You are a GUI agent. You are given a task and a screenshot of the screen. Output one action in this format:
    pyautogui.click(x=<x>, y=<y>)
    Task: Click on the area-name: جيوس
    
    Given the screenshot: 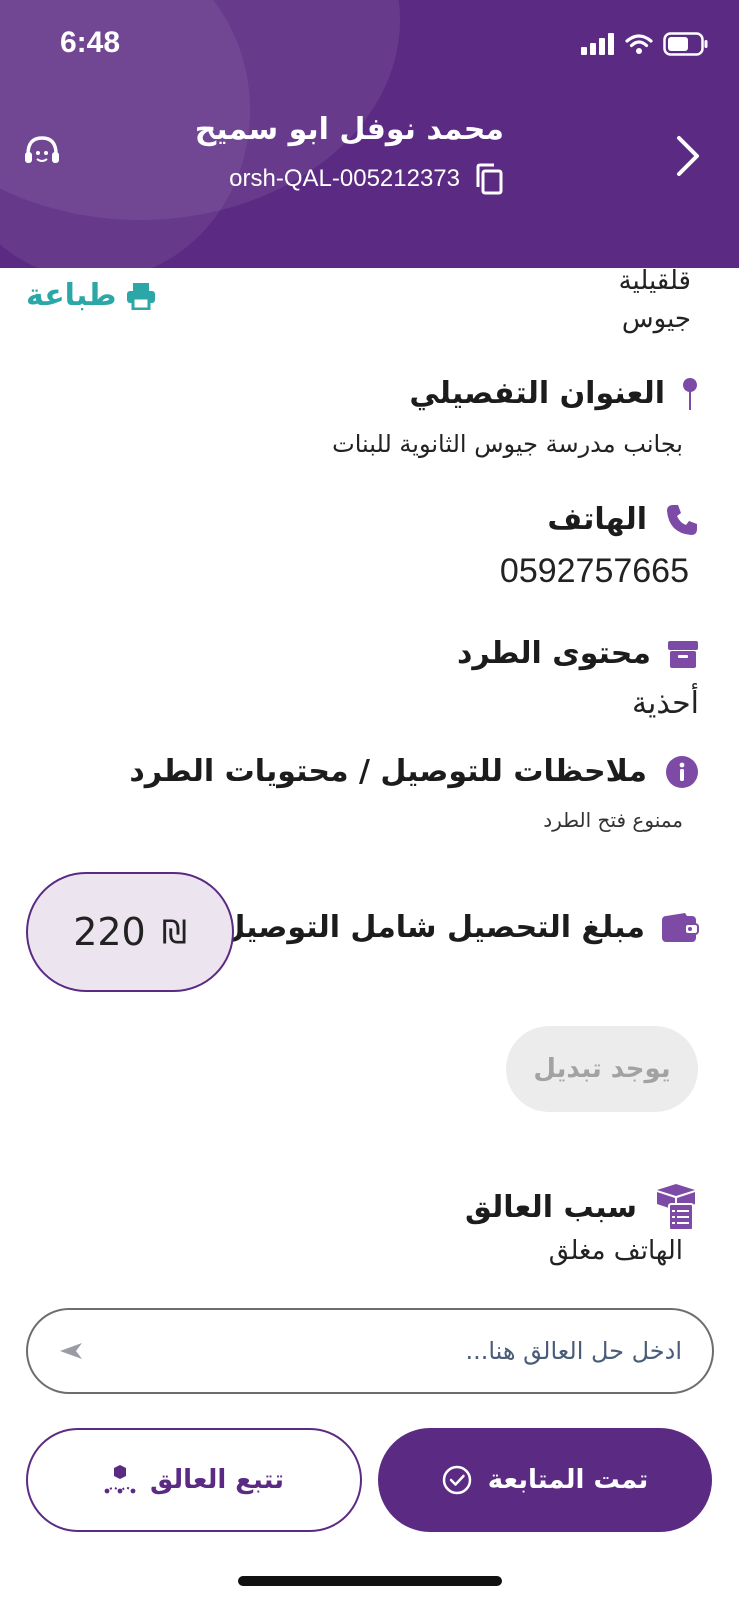 What is the action you would take?
    pyautogui.click(x=656, y=319)
    